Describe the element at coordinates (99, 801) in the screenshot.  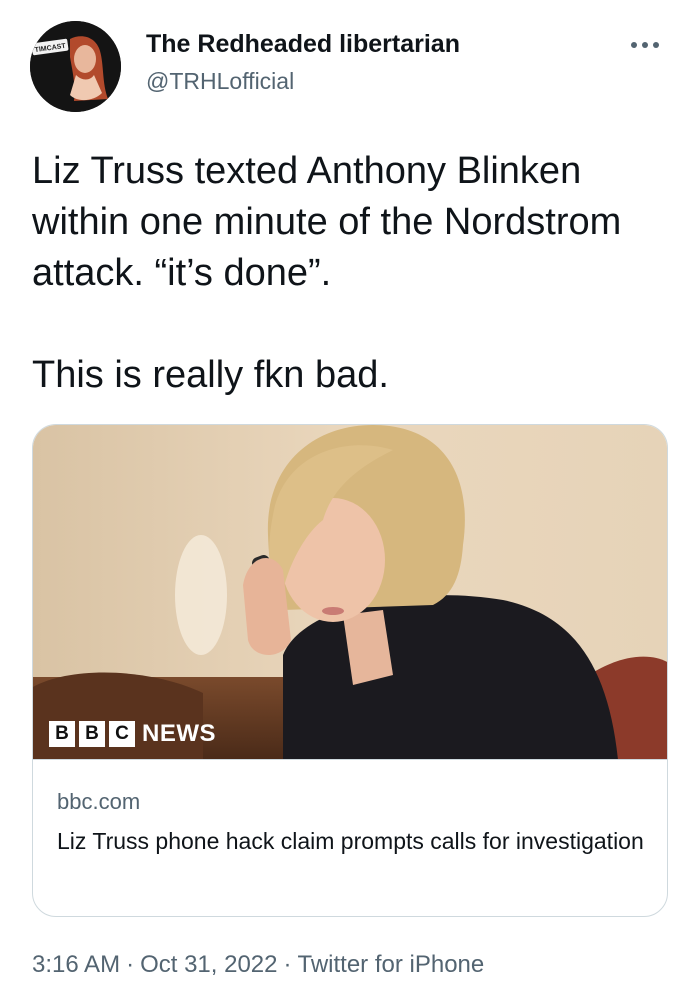
I see `card-domain: bbc.com` at that location.